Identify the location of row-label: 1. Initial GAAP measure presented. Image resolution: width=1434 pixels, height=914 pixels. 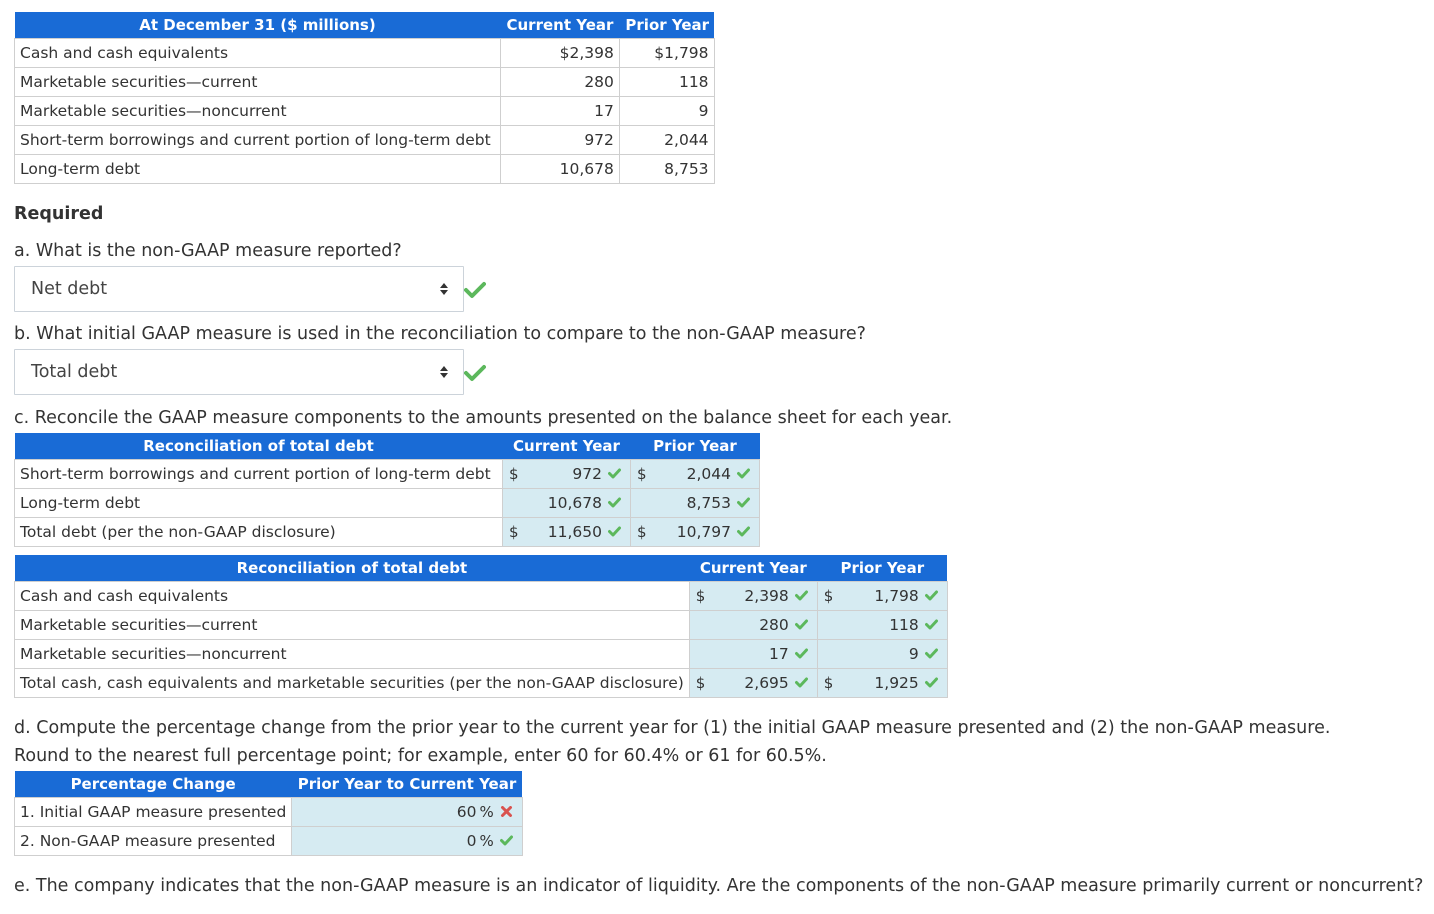
(153, 811).